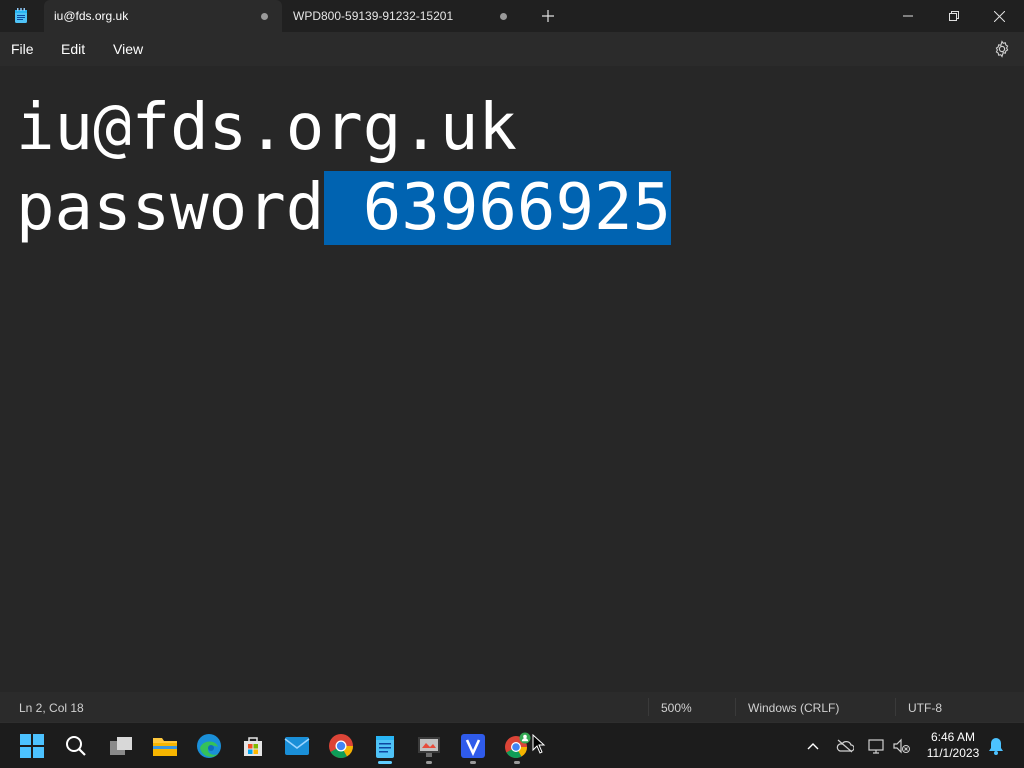 This screenshot has width=1024, height=768. I want to click on tab-iu-fds: iu@fds.org.uk, so click(163, 16).